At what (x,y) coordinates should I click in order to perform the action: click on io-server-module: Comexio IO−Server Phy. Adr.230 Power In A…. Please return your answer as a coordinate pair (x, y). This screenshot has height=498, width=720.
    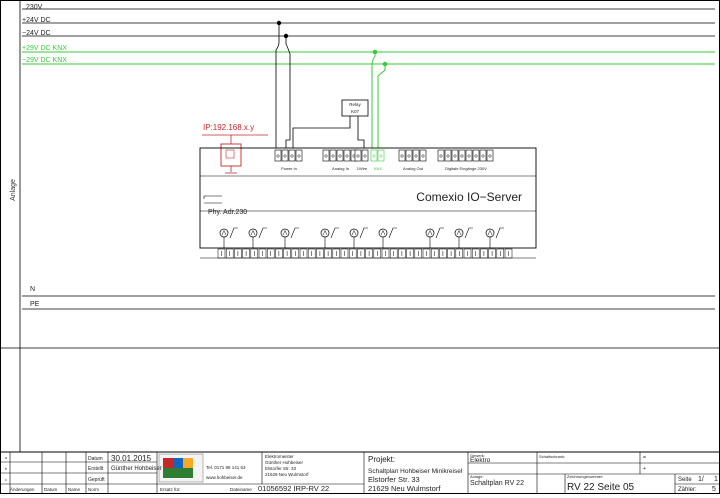
    Looking at the image, I should click on (368, 203).